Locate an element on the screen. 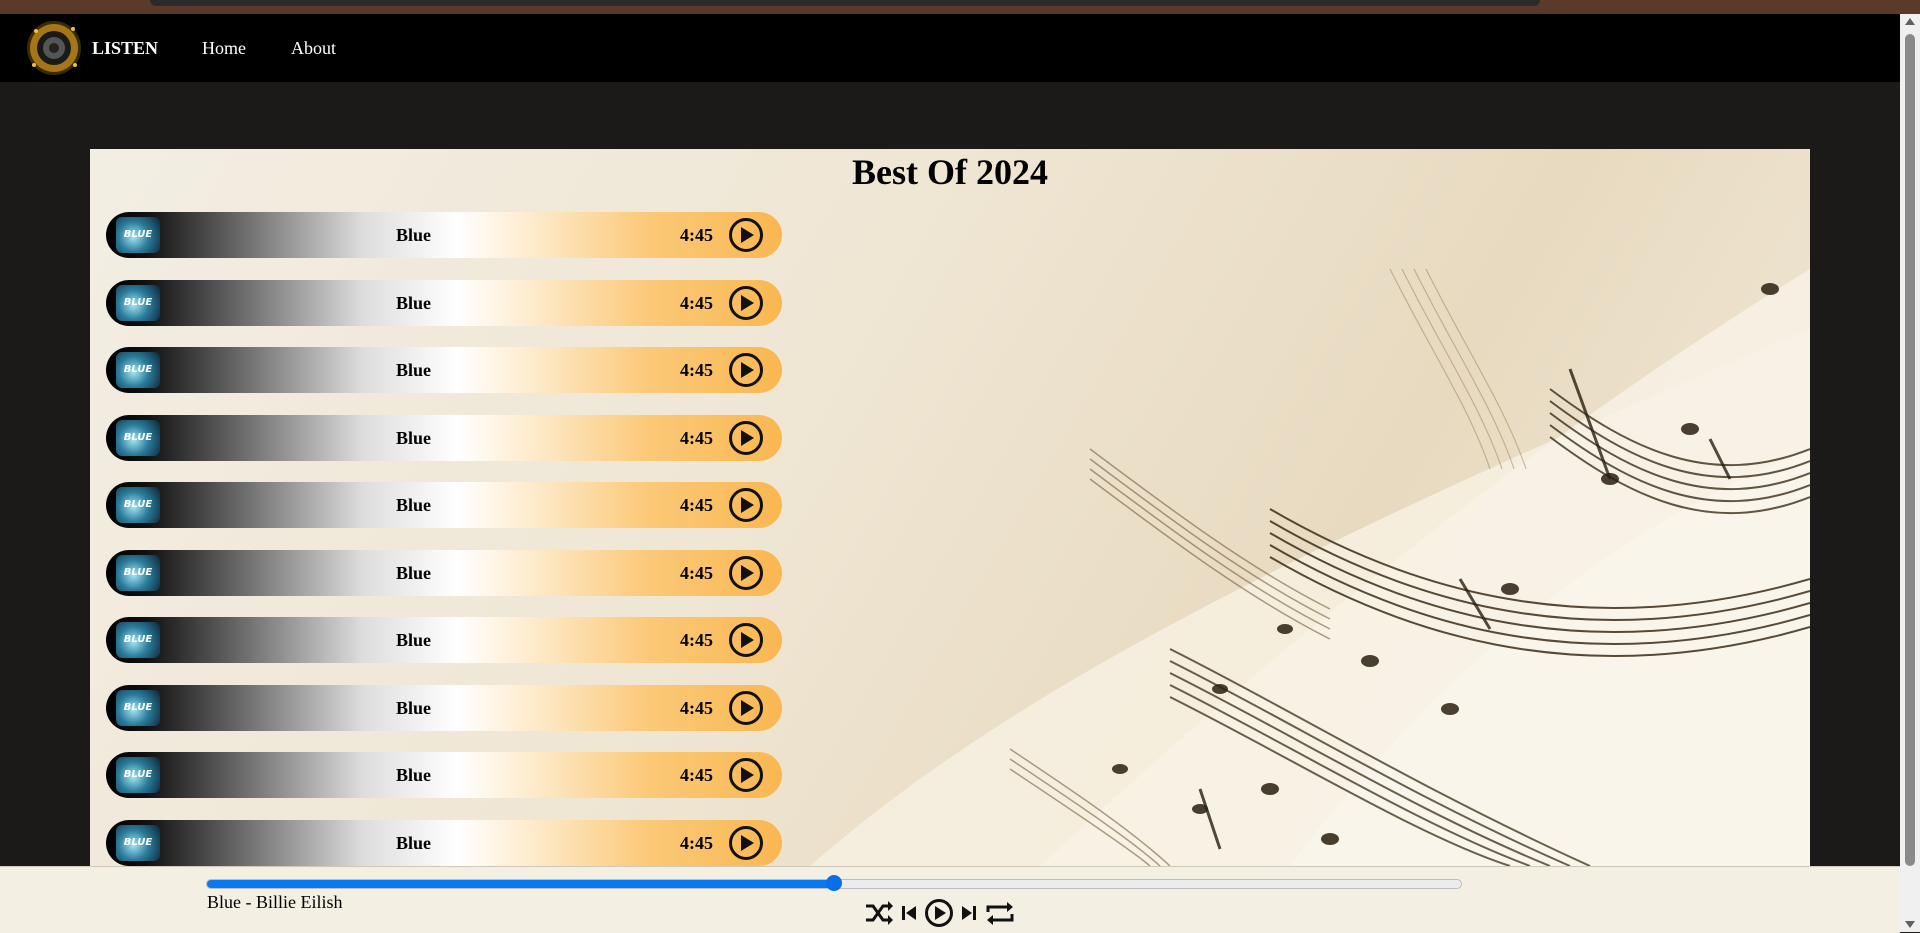 Image resolution: width=1920 pixels, height=933 pixels. now-playing-label: Blue - Billie Eilish is located at coordinates (275, 902).